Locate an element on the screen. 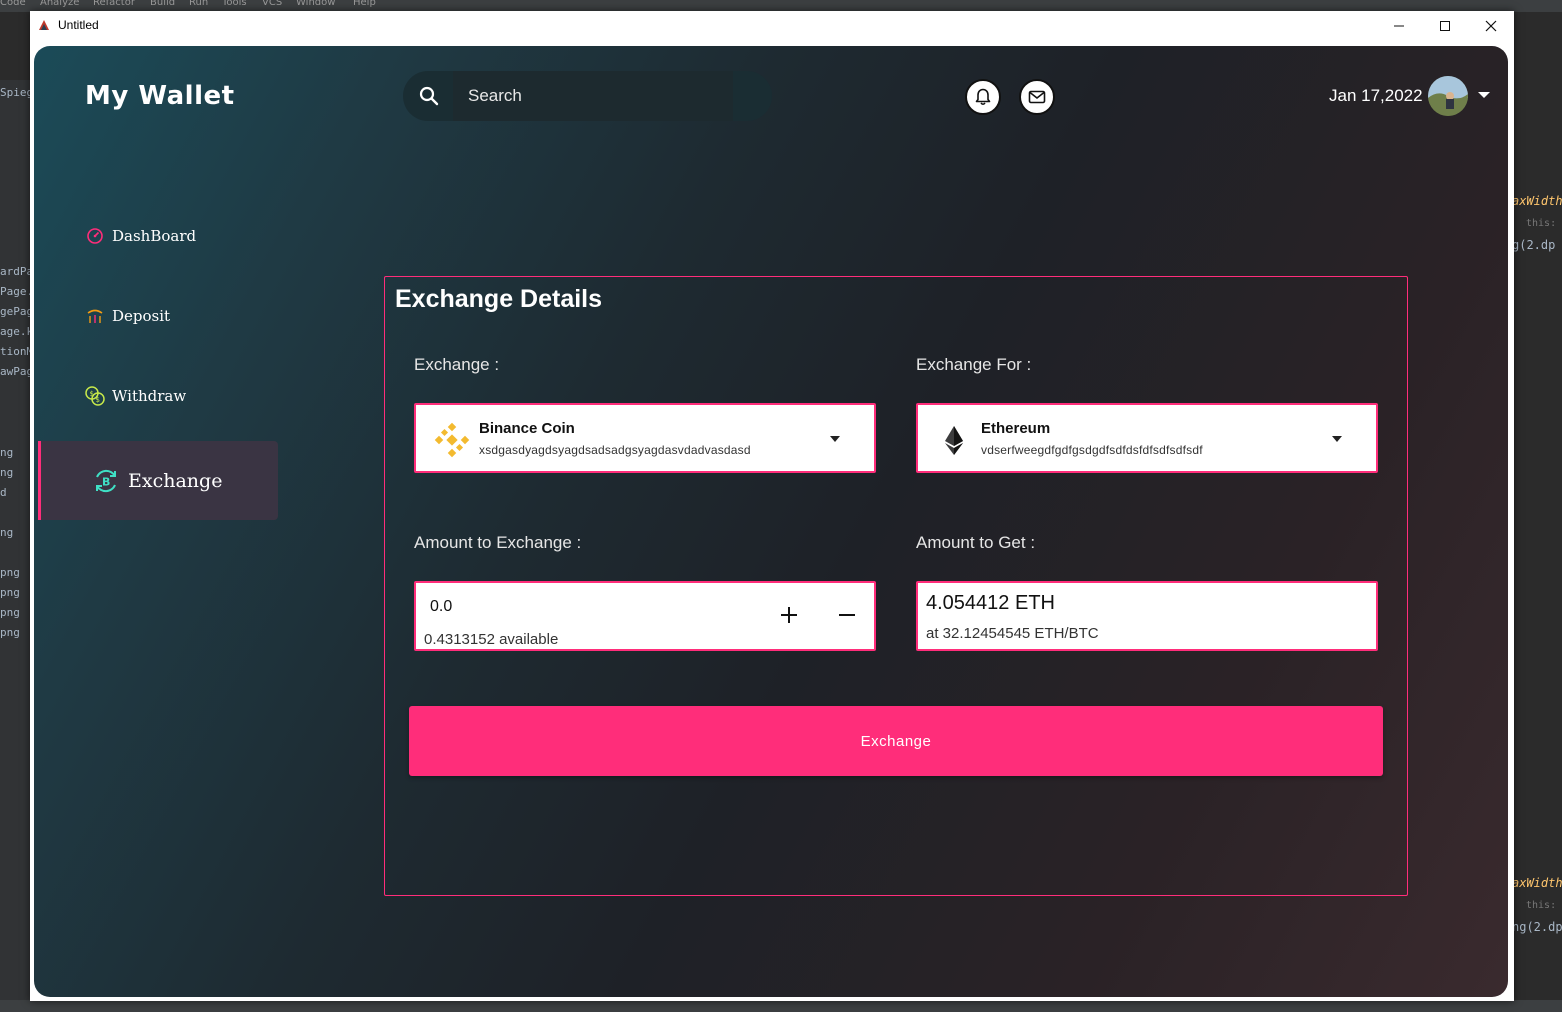 This screenshot has height=1012, width=1562. ide-menu-item: Code is located at coordinates (13, 4).